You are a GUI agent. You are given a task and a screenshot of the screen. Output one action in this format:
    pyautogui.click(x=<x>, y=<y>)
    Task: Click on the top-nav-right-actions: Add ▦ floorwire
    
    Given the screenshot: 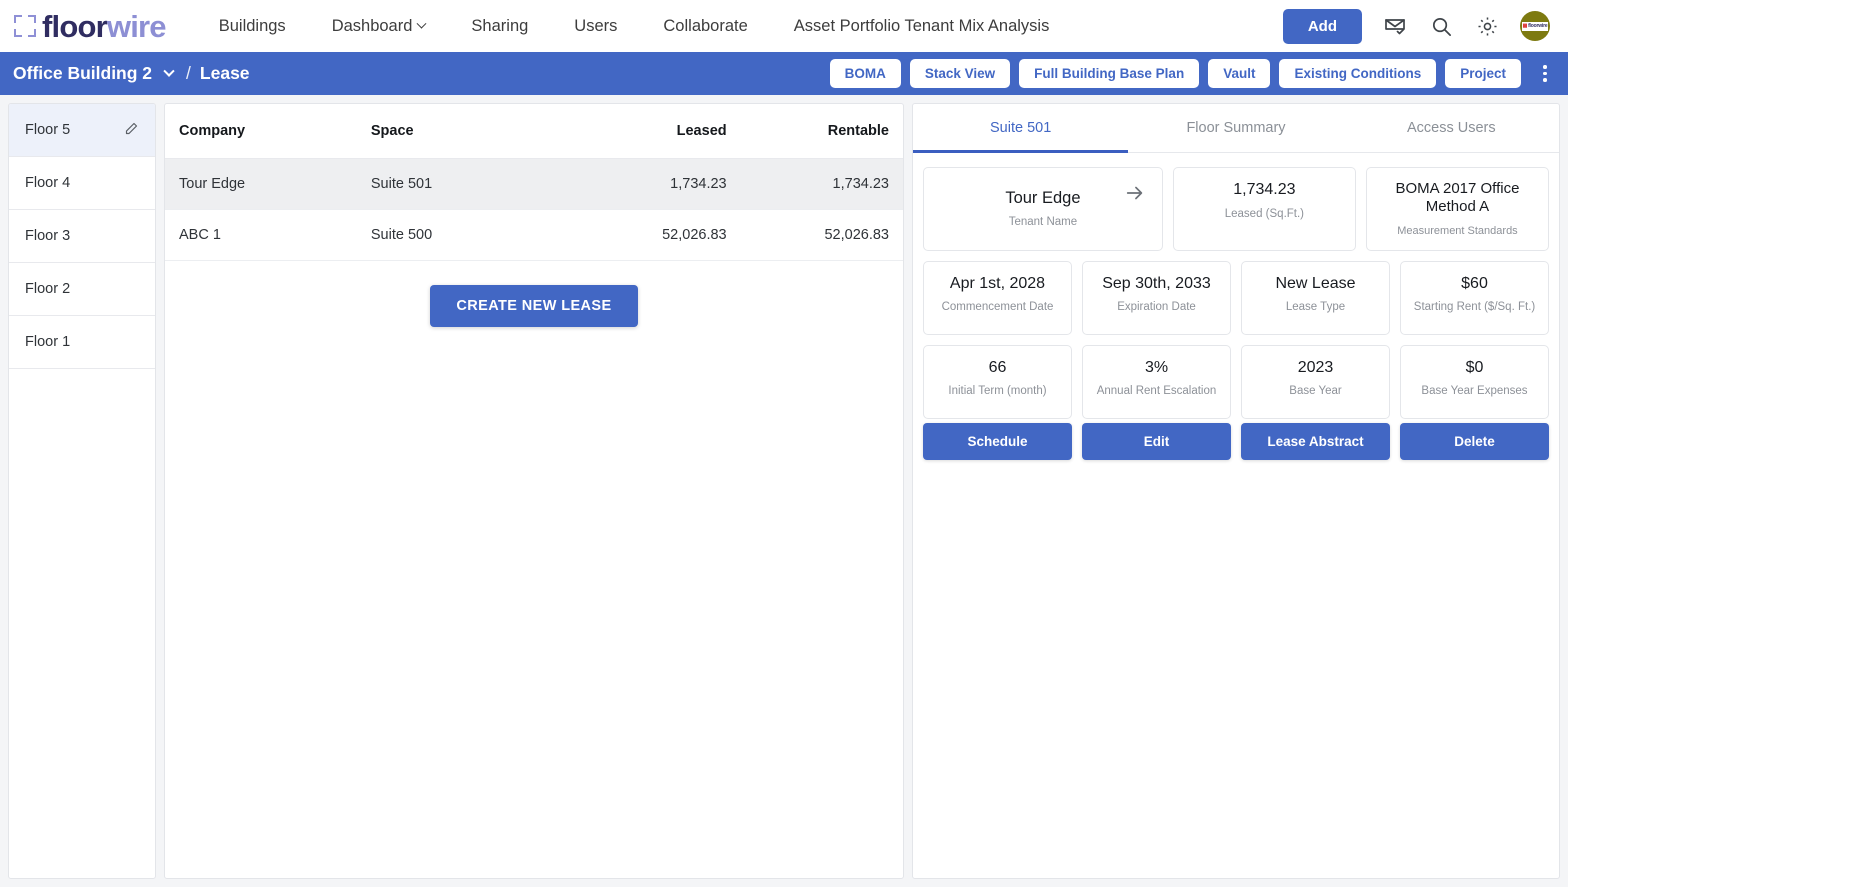 What is the action you would take?
    pyautogui.click(x=1416, y=26)
    